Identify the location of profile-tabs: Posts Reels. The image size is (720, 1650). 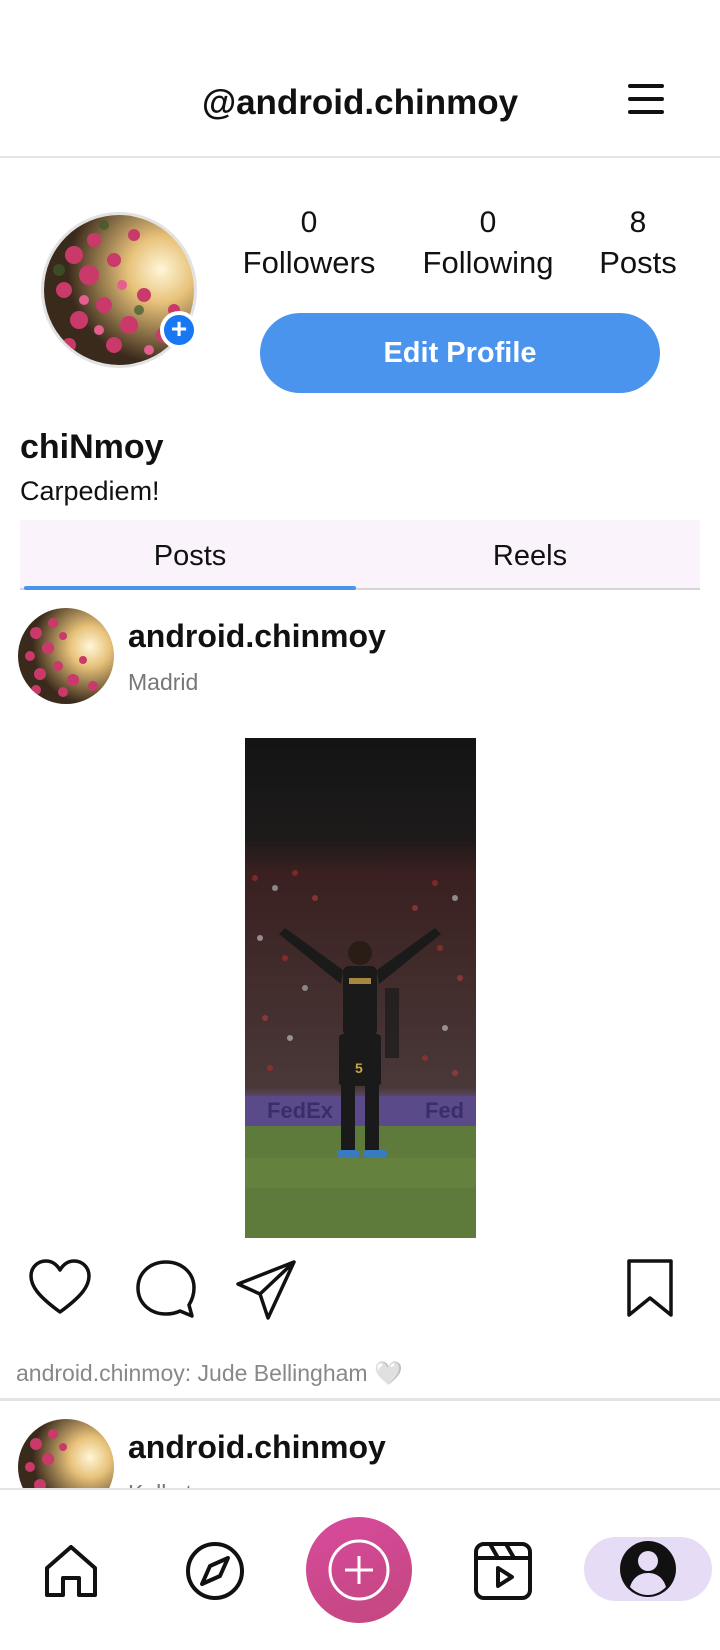
(360, 555).